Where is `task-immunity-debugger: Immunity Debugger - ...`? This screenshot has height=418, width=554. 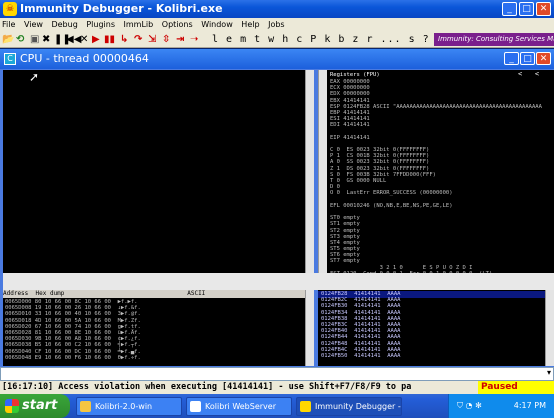
task-immunity-debugger: Immunity Debugger - ... is located at coordinates (349, 406).